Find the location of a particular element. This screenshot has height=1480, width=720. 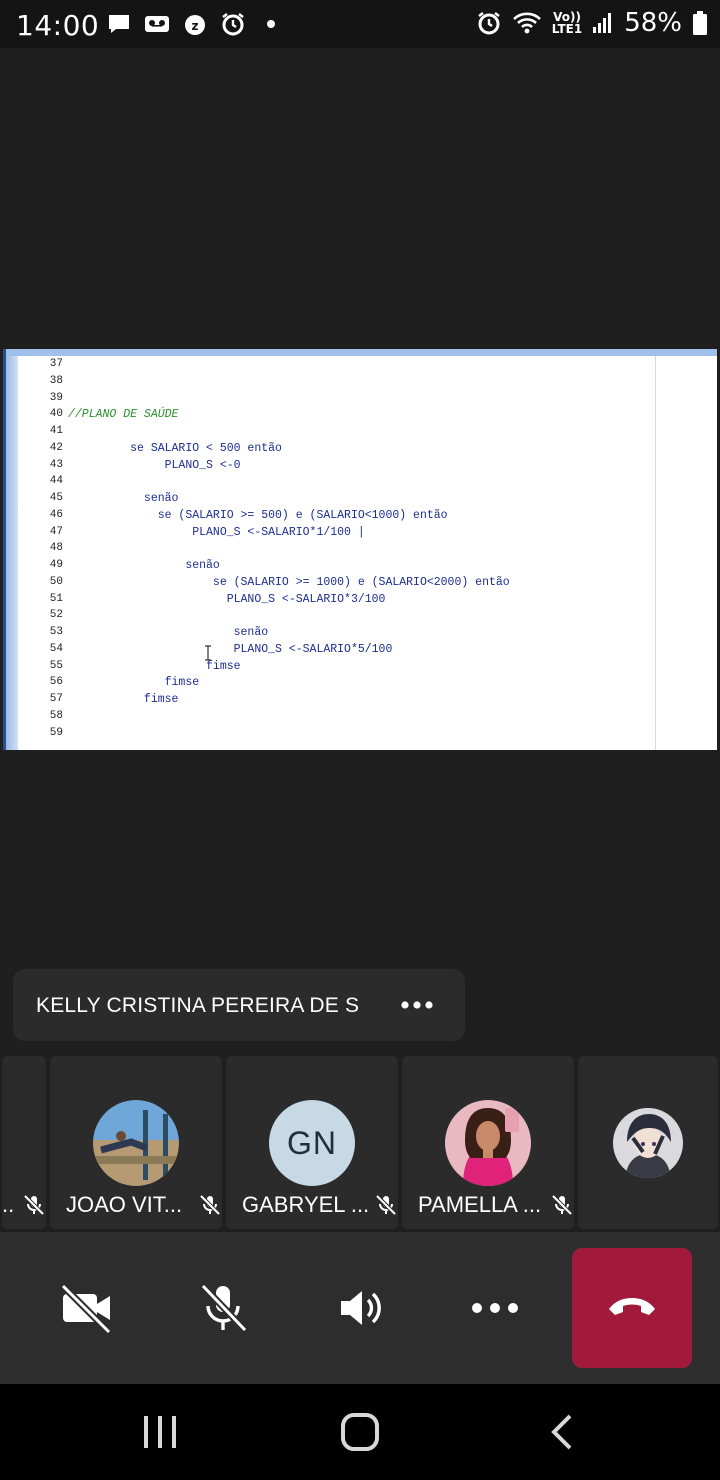

speaker-button is located at coordinates (359, 1308).